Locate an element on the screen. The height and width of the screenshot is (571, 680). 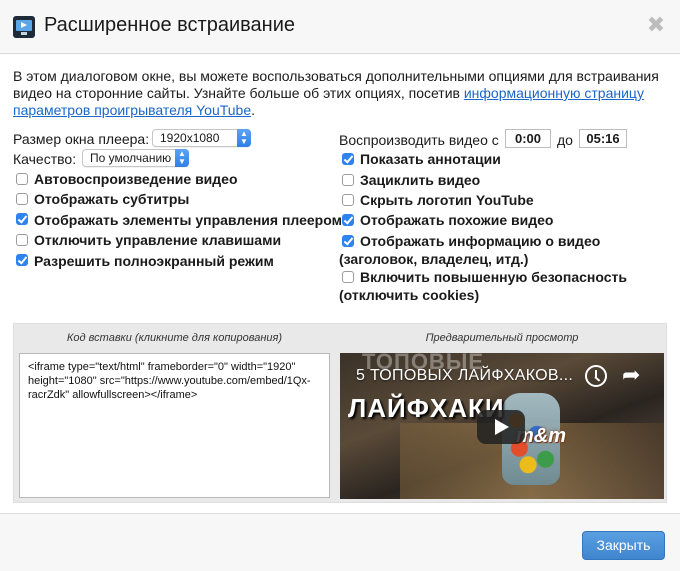
annotations-checkbox is located at coordinates (348, 159).